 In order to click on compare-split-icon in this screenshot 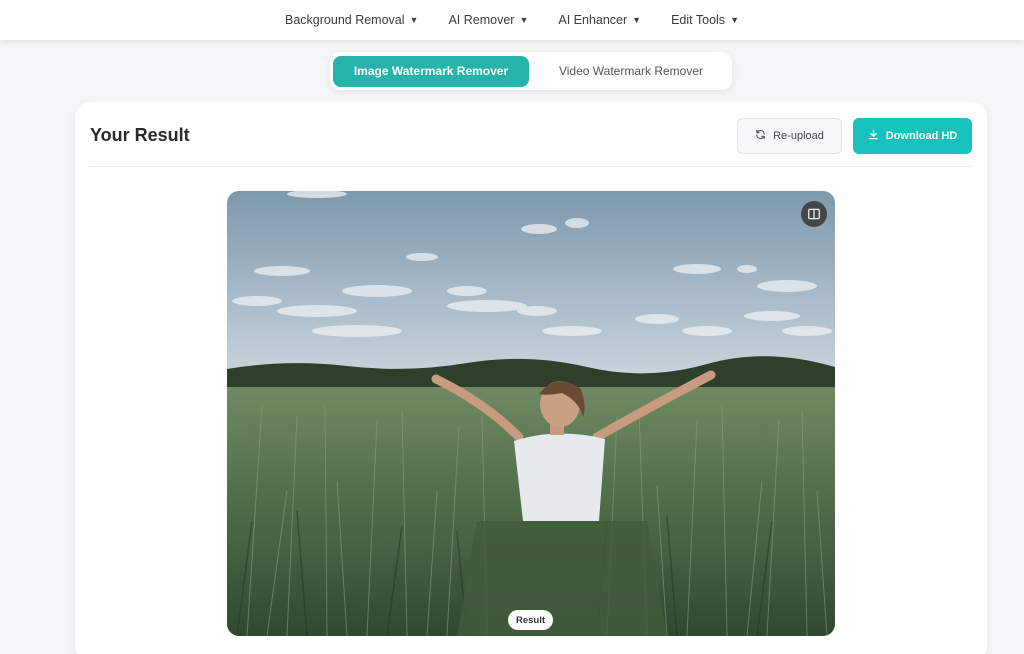, I will do `click(814, 214)`.